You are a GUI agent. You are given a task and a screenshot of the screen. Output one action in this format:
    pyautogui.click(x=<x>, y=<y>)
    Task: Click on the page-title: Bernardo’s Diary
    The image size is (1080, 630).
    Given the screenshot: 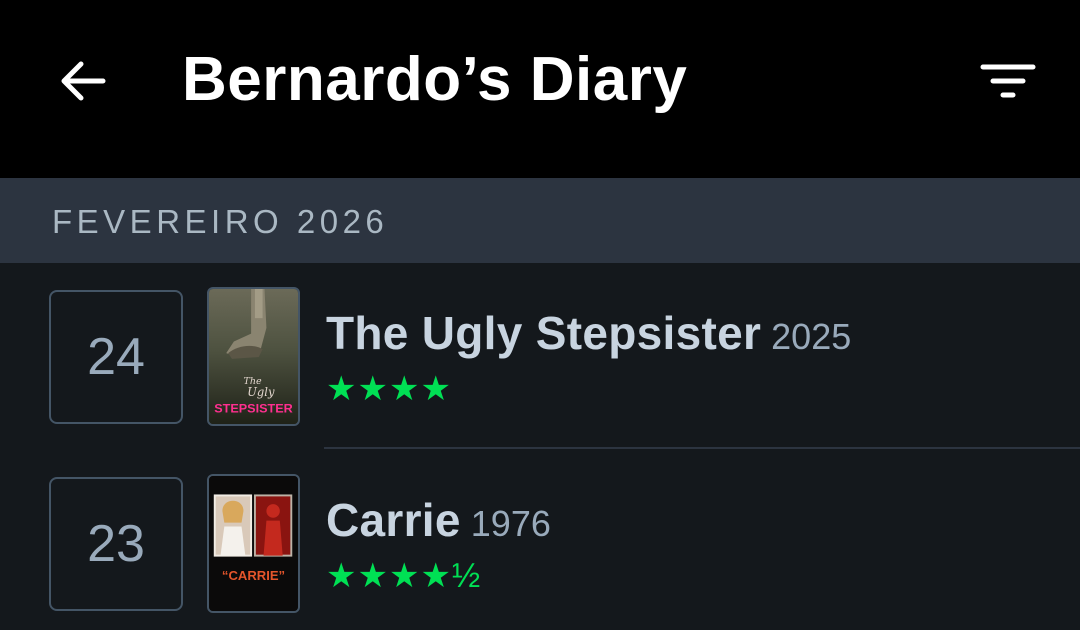 What is the action you would take?
    pyautogui.click(x=435, y=79)
    